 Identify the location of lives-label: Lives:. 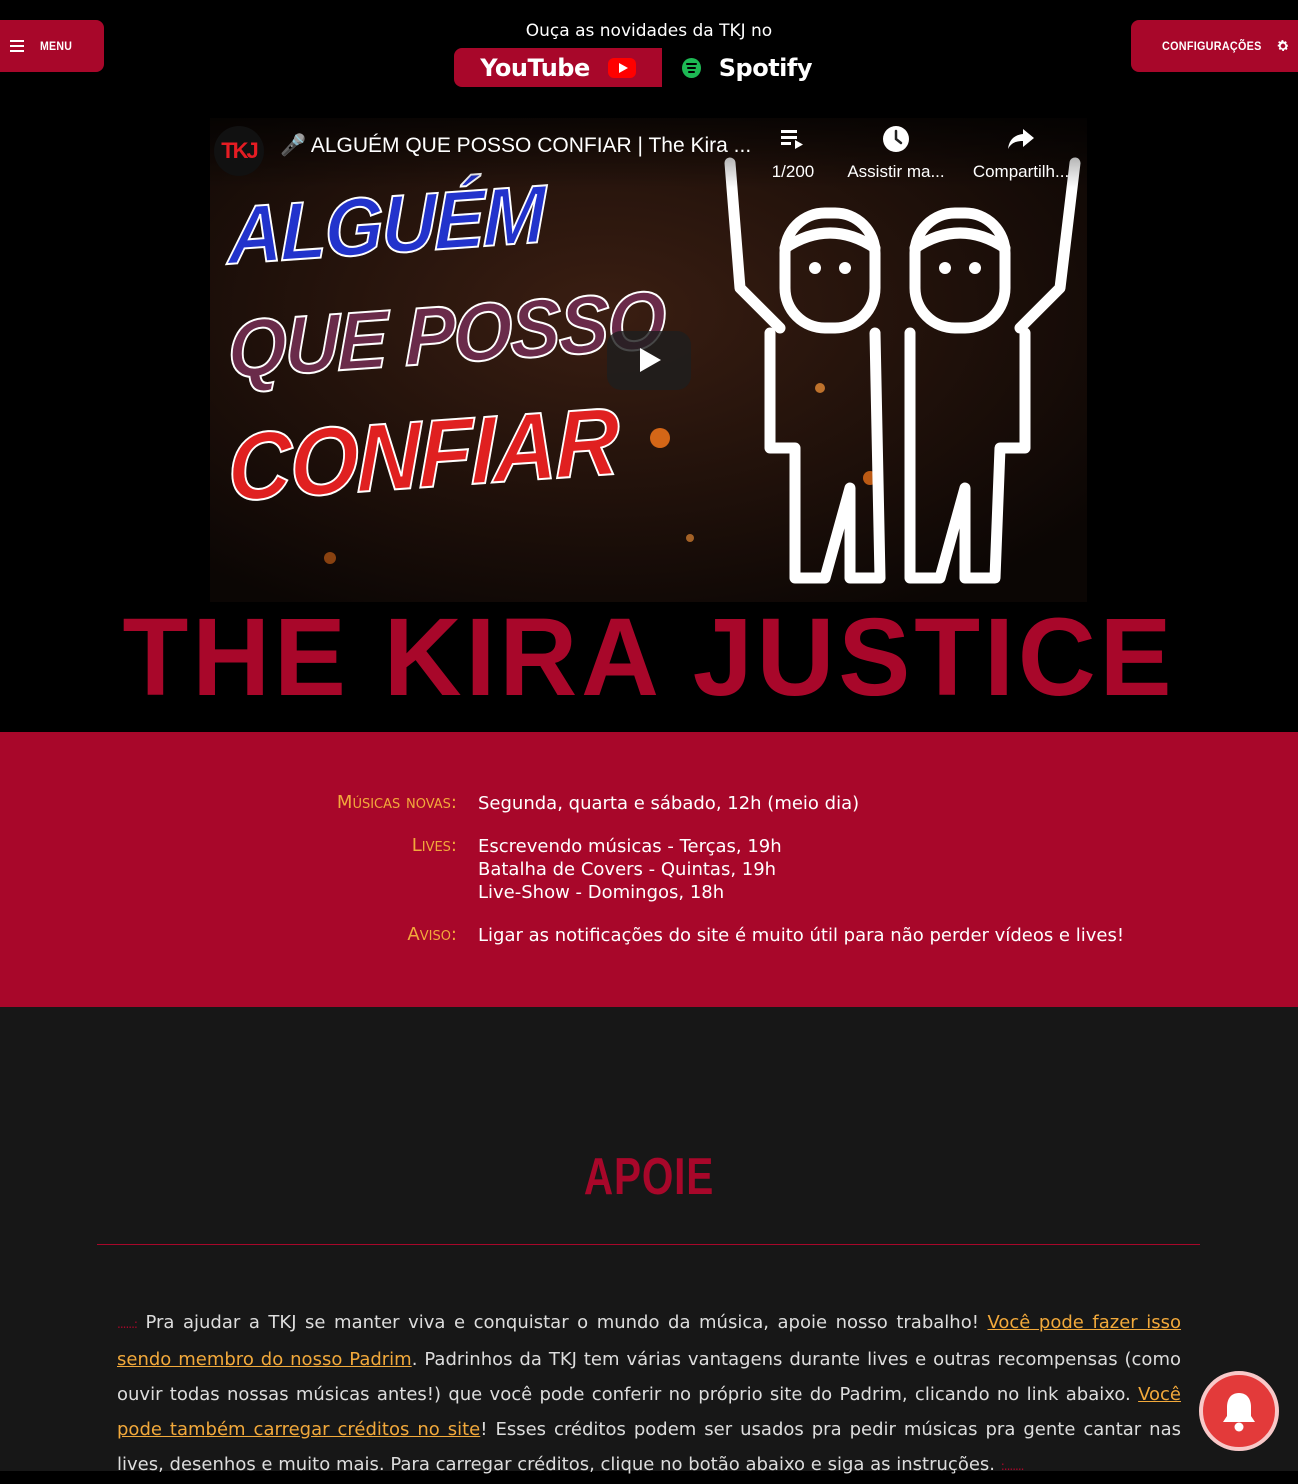
(434, 845).